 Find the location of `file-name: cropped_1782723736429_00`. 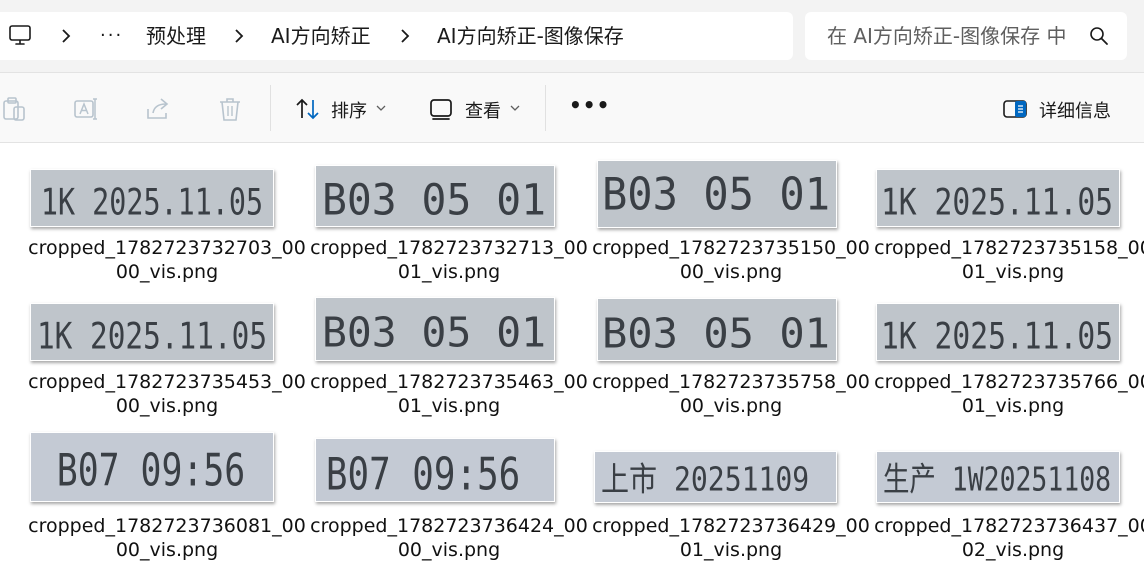

file-name: cropped_1782723736429_00 is located at coordinates (731, 526).